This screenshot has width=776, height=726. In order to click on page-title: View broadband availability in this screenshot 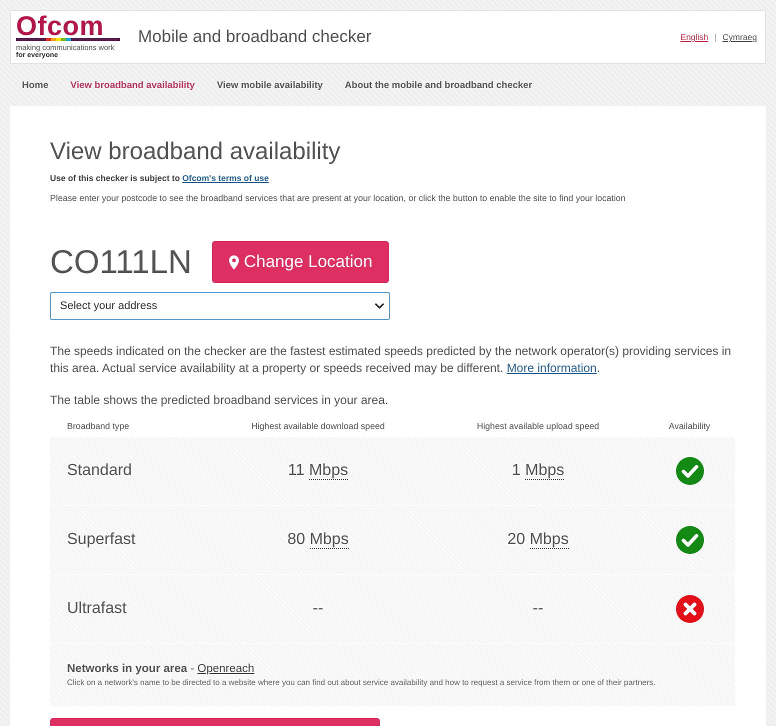, I will do `click(196, 152)`.